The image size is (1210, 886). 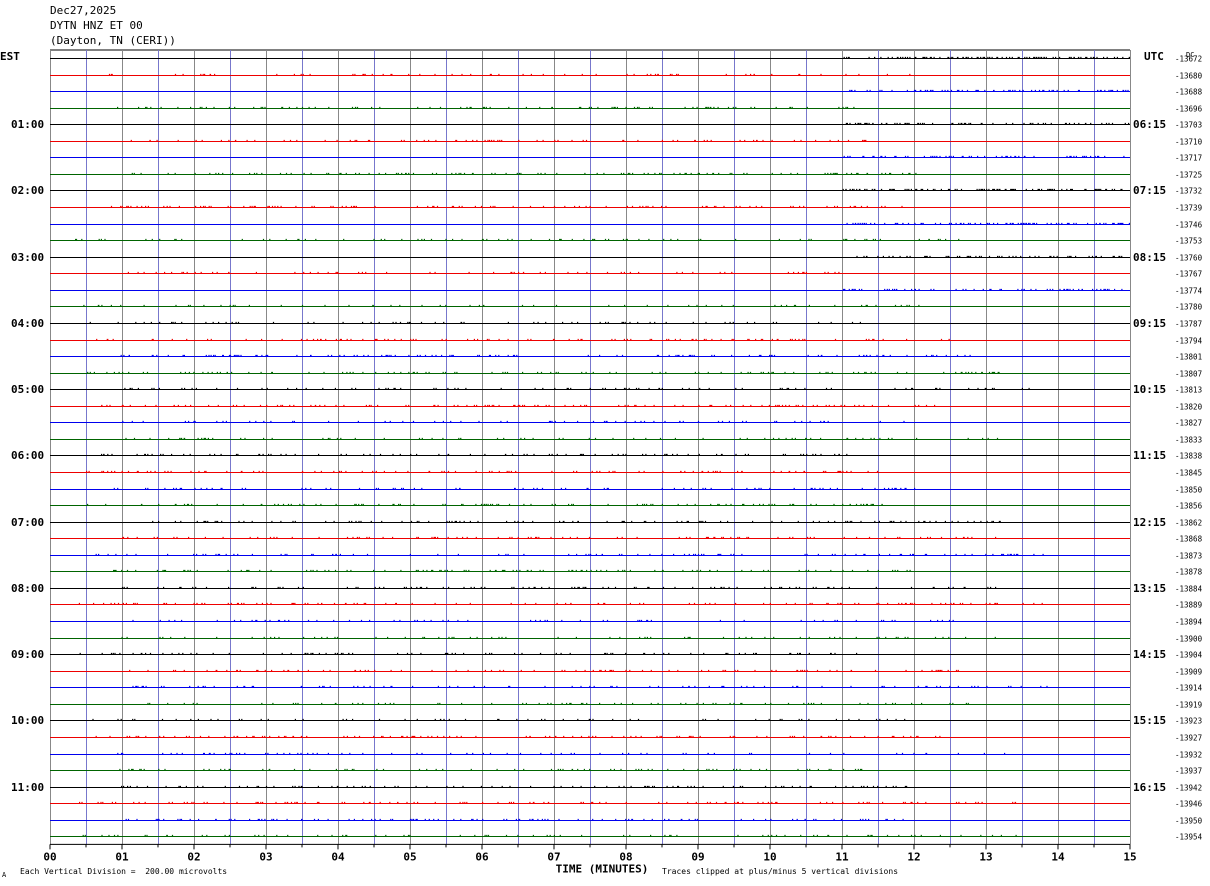 What do you see at coordinates (1188, 158) in the screenshot?
I see `dc-offset-label: -13717` at bounding box center [1188, 158].